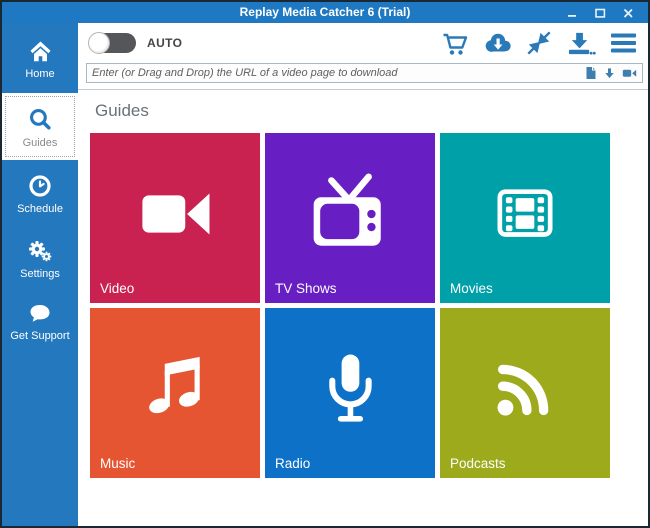 Image resolution: width=650 pixels, height=528 pixels. Describe the element at coordinates (478, 463) in the screenshot. I see `tile-label: Podcasts` at that location.